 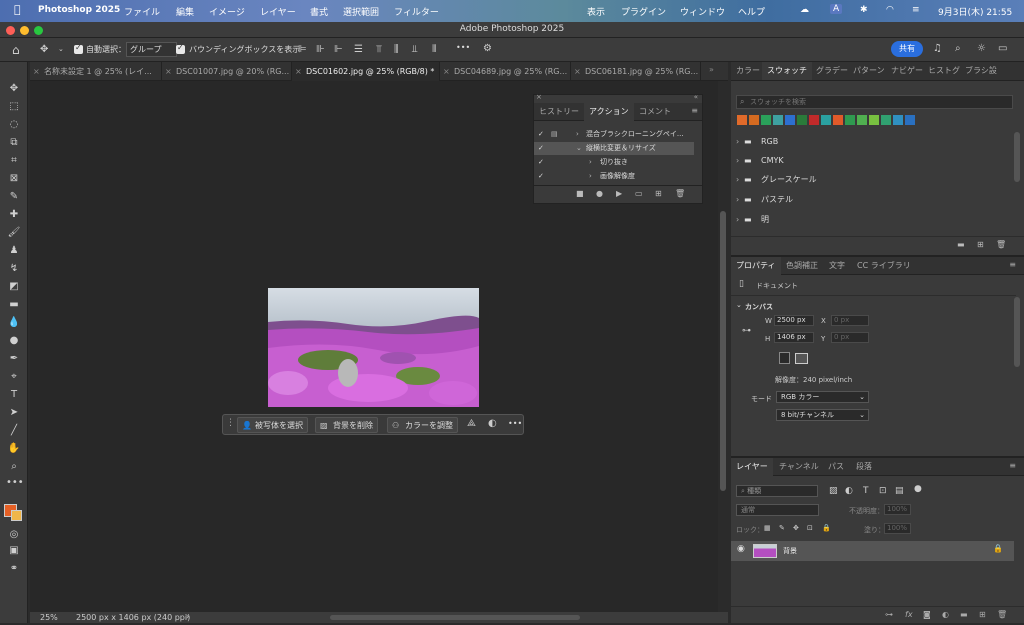 I want to click on tab-channels: チャンネル, so click(x=799, y=467).